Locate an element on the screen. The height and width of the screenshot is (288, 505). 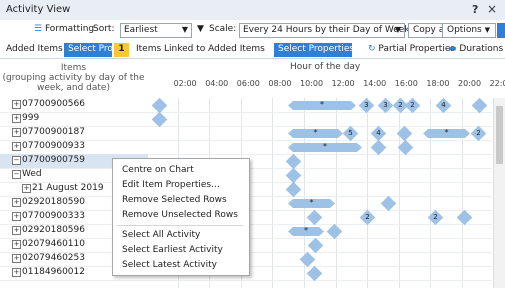
item-label: 07700900933 is located at coordinates (53, 146).